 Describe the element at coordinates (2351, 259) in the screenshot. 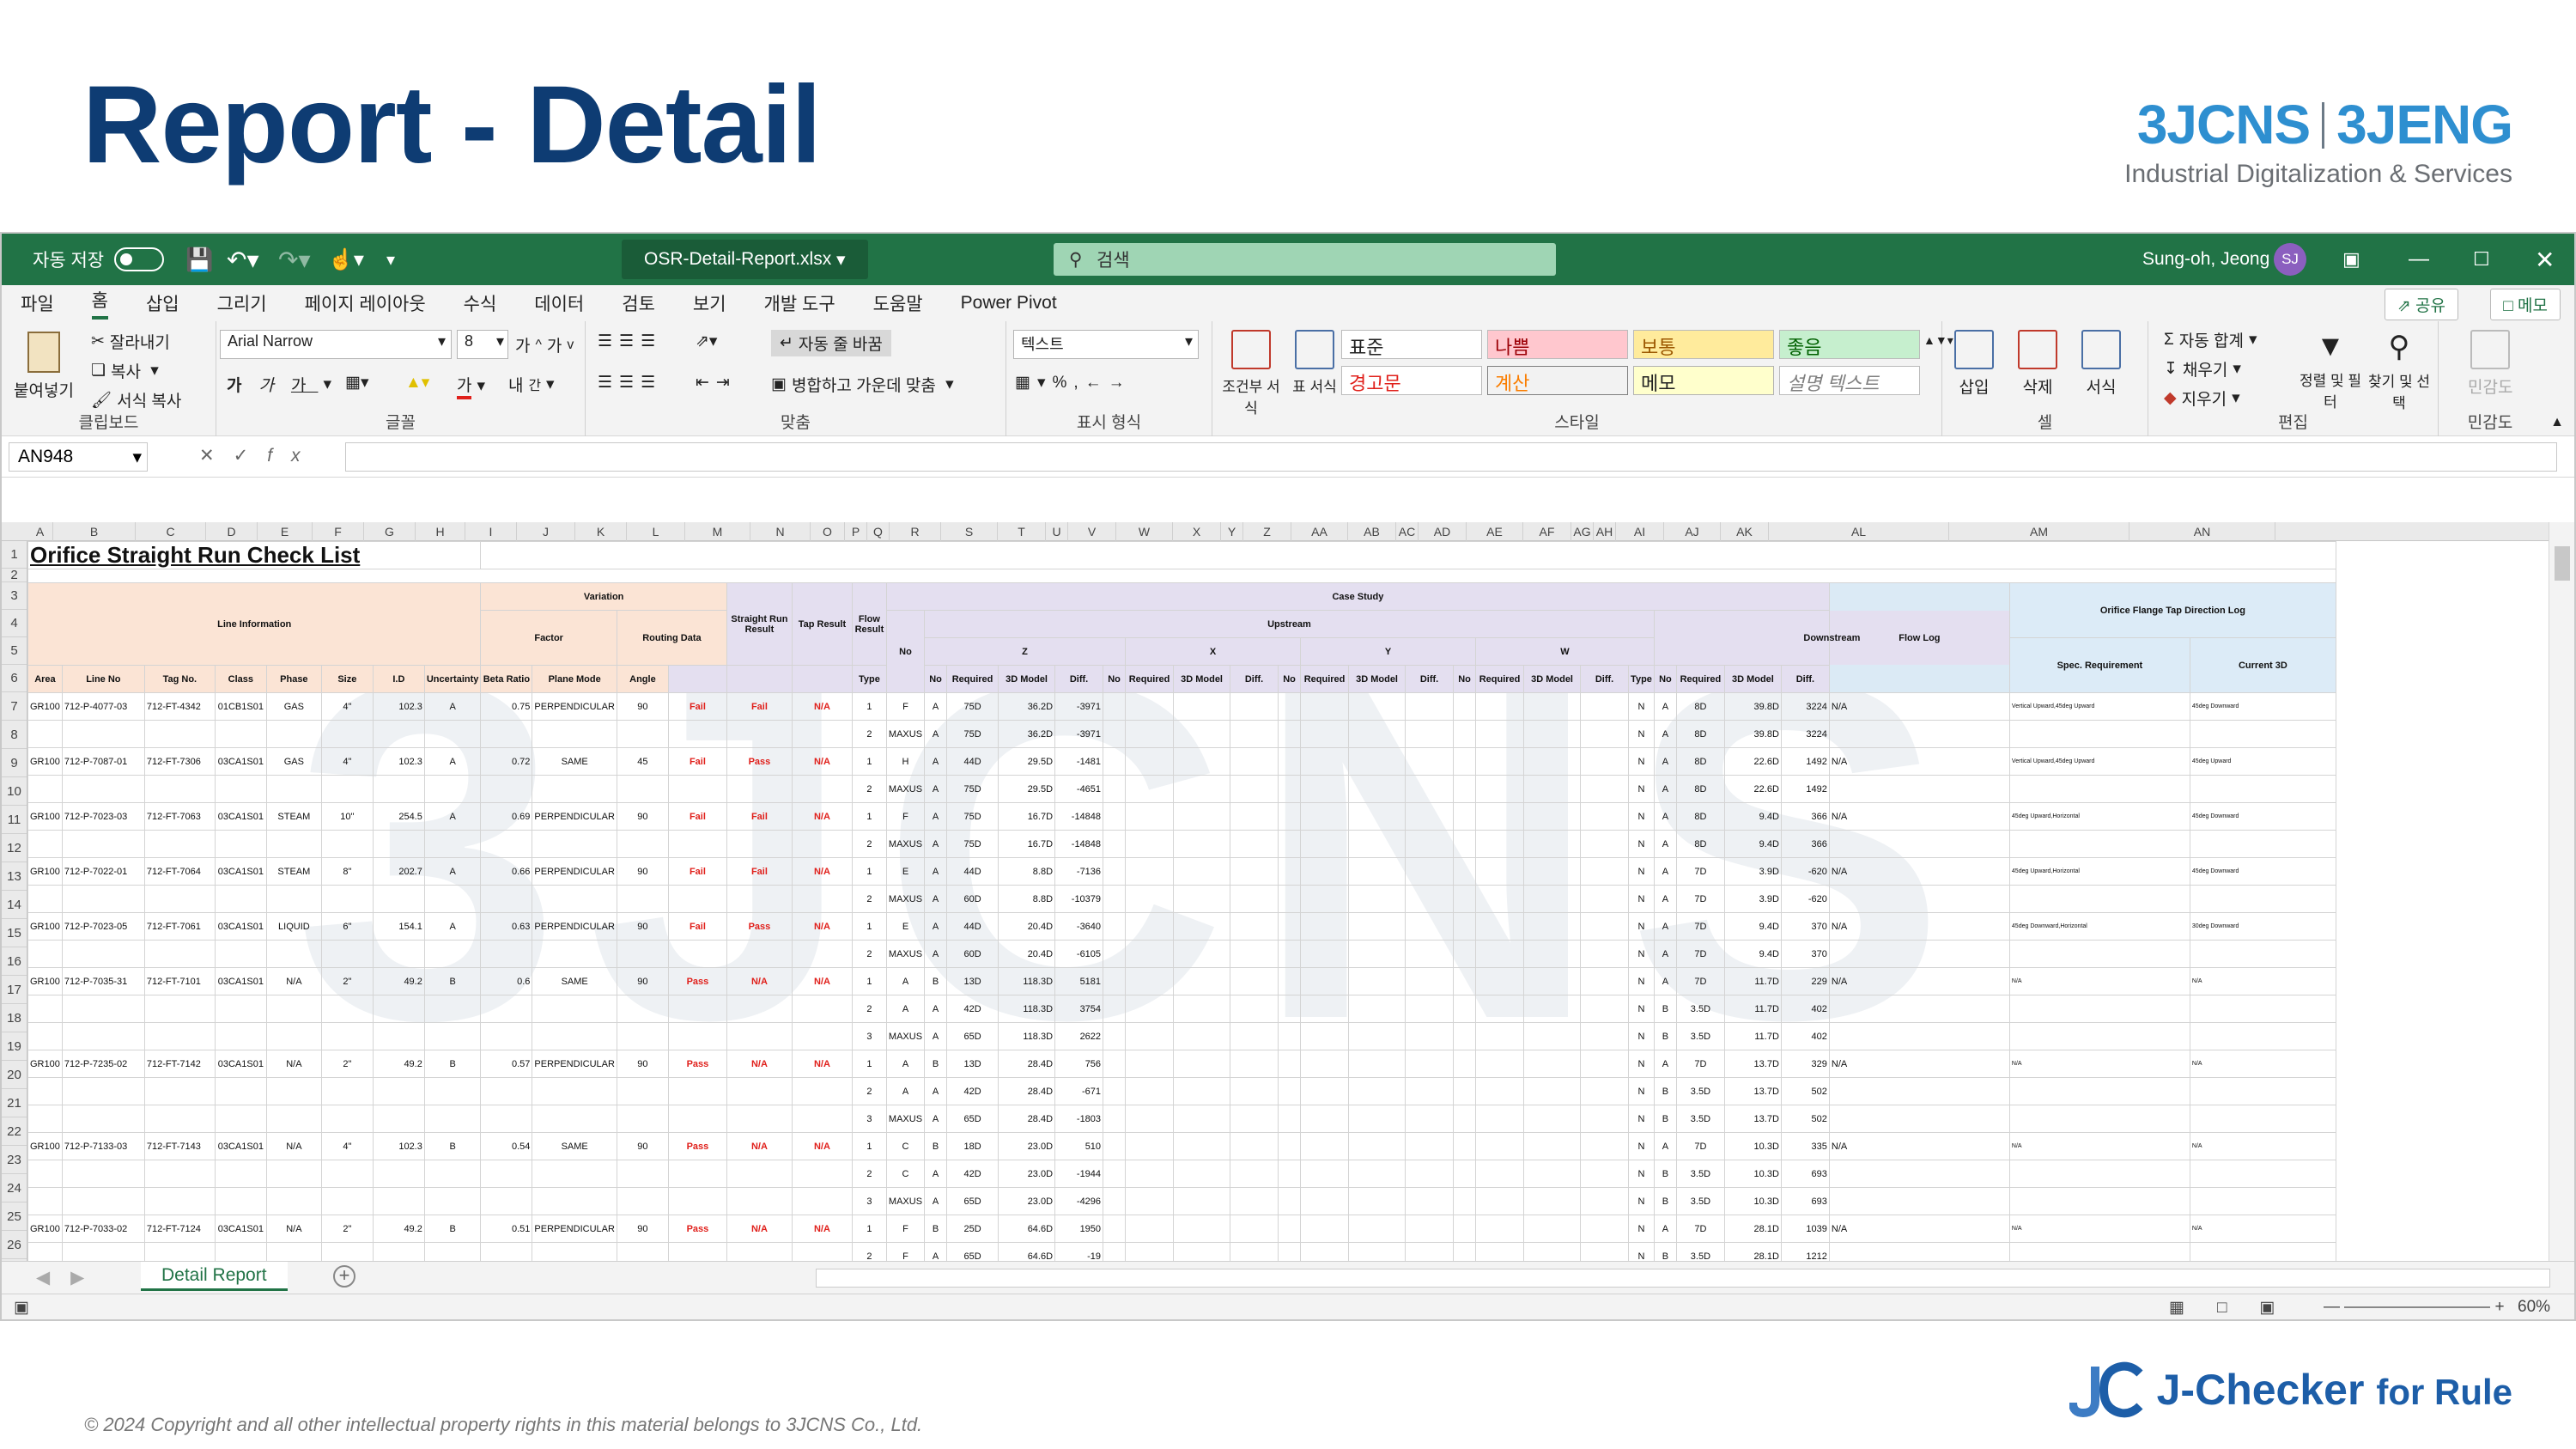

I see `ribbon-display-icon: ▣` at that location.